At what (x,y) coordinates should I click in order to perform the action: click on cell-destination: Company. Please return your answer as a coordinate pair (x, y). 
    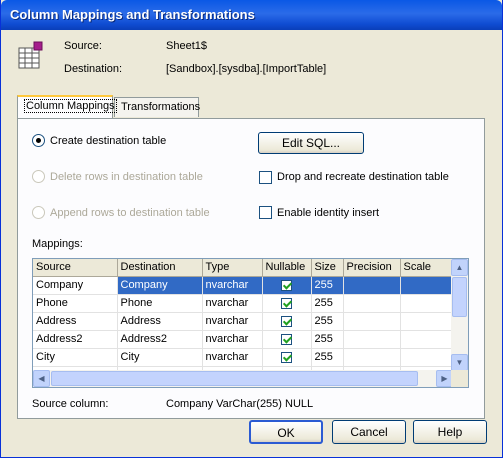
    Looking at the image, I should click on (160, 285).